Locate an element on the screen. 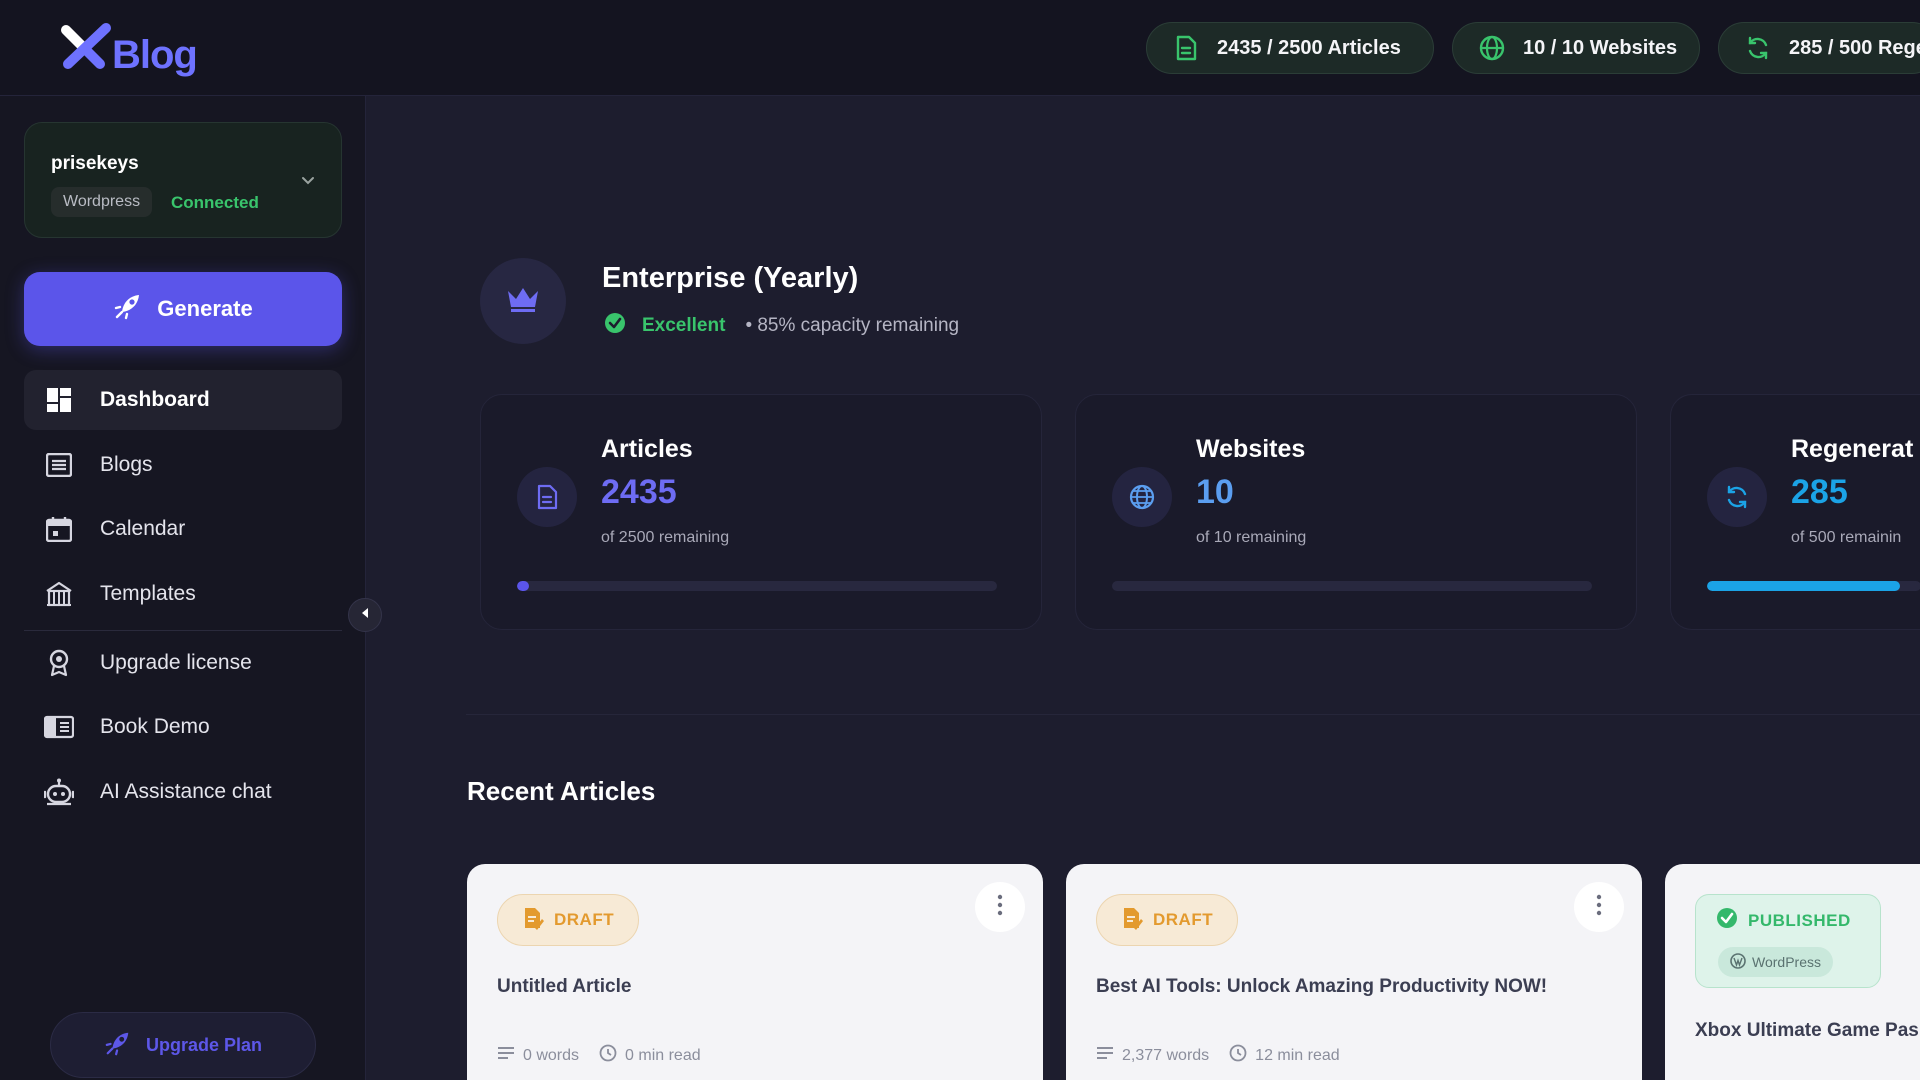 This screenshot has height=1080, width=1920. templates-icon is located at coordinates (59, 594).